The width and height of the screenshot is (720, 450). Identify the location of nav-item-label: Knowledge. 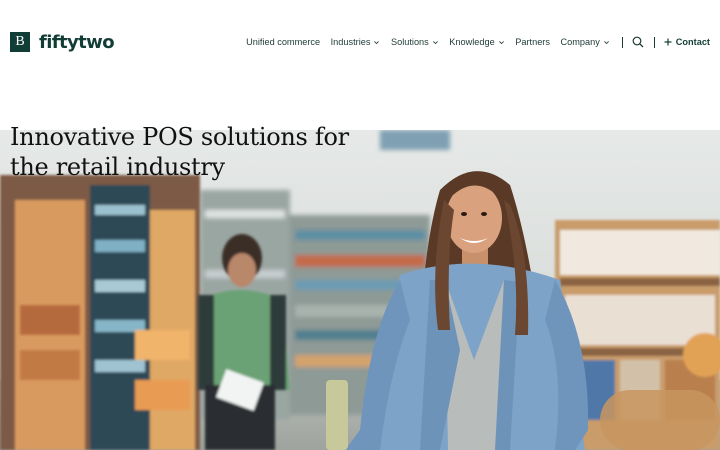
(472, 42).